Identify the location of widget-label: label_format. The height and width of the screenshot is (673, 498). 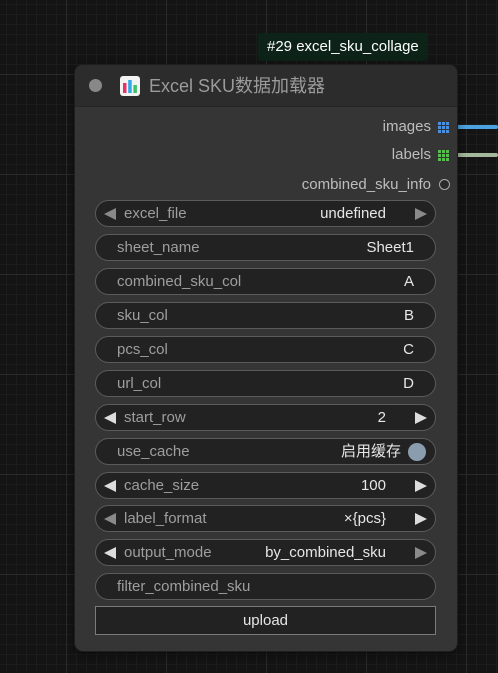
(165, 518).